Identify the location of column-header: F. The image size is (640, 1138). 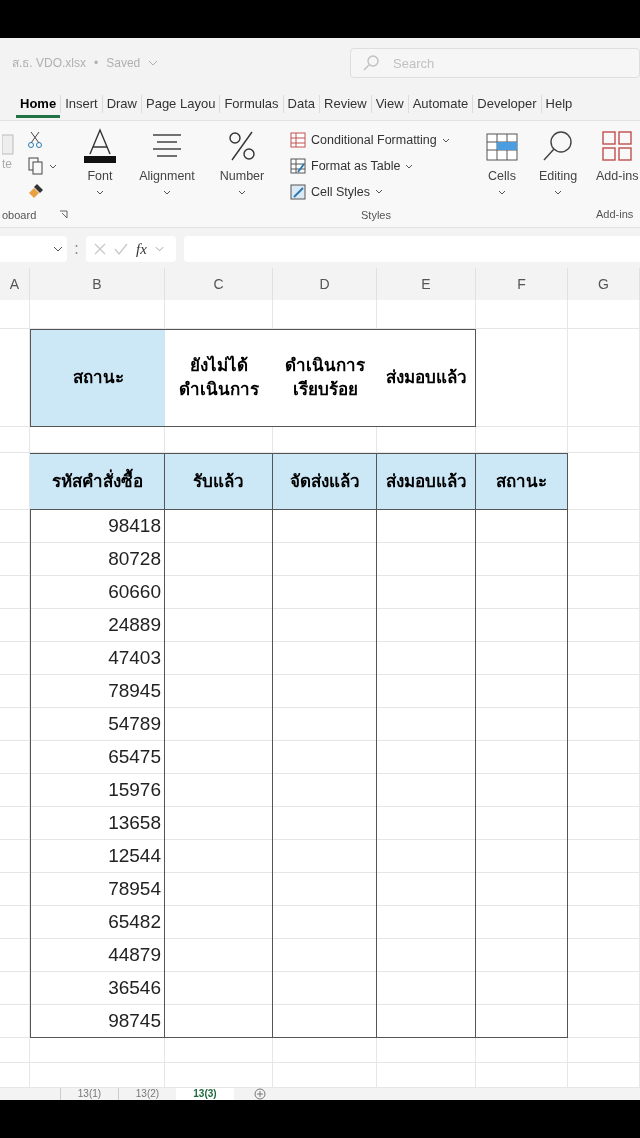
(521, 284).